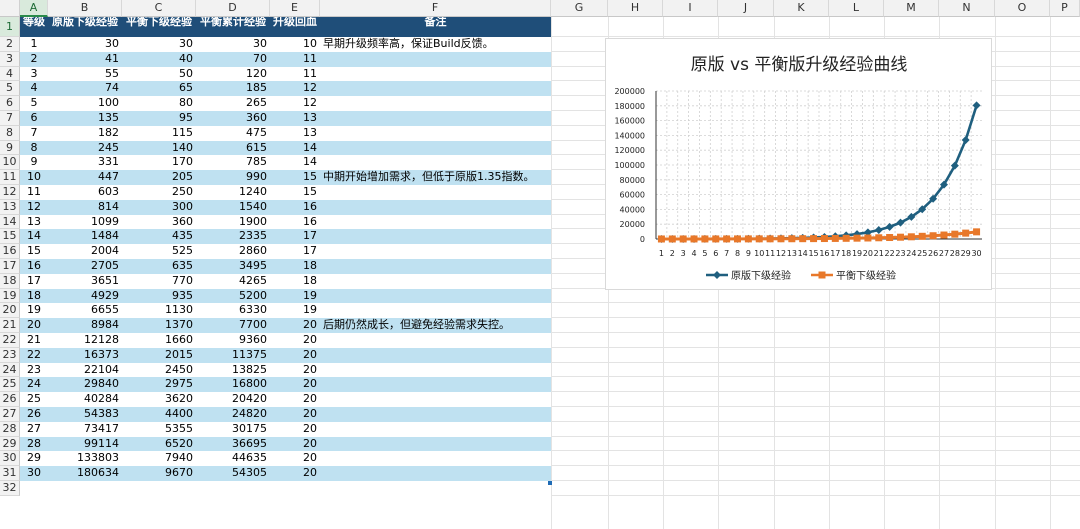 The height and width of the screenshot is (529, 1080). Describe the element at coordinates (10, 44) in the screenshot. I see `row-header-2: 2` at that location.